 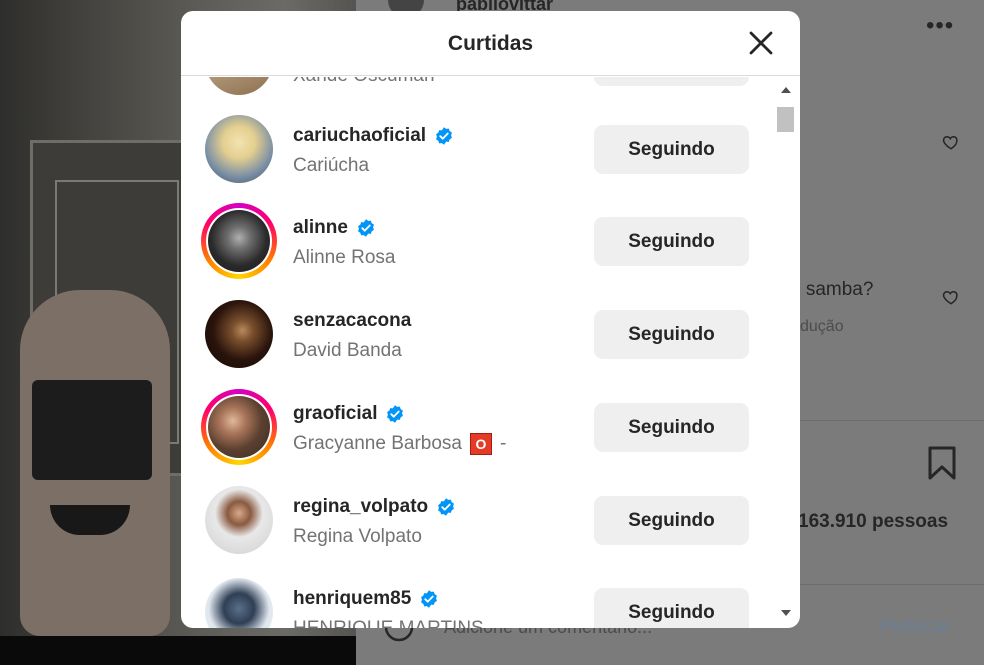 What do you see at coordinates (786, 90) in the screenshot?
I see `scroll-up-arrow-icon` at bounding box center [786, 90].